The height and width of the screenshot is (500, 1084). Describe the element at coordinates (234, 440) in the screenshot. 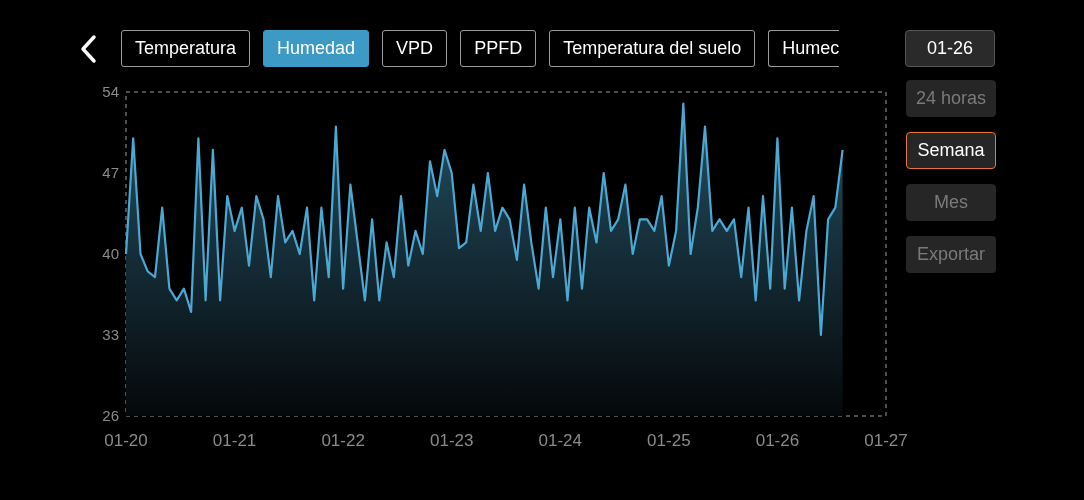

I see `x-tick-label: 01-21` at that location.